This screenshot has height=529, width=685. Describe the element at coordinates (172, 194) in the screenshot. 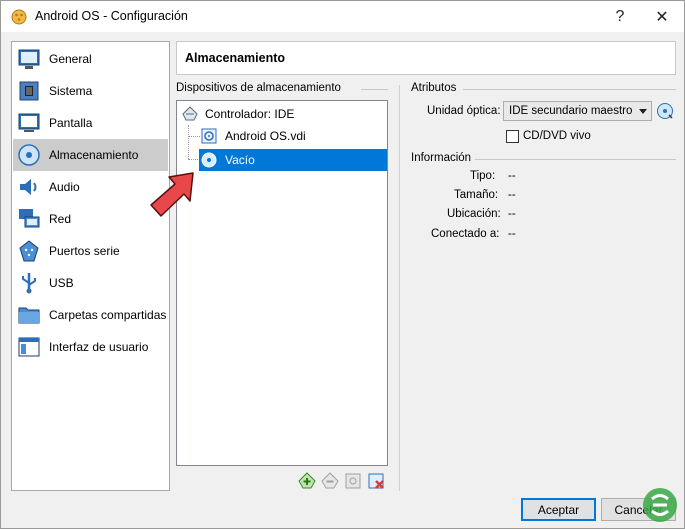

I see `annotation-arrow-icon` at that location.